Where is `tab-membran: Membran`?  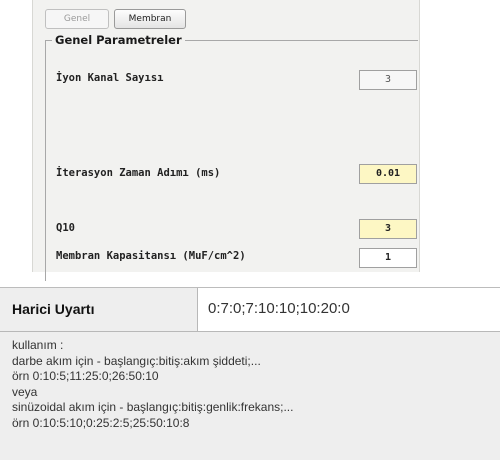 tab-membran: Membran is located at coordinates (150, 19).